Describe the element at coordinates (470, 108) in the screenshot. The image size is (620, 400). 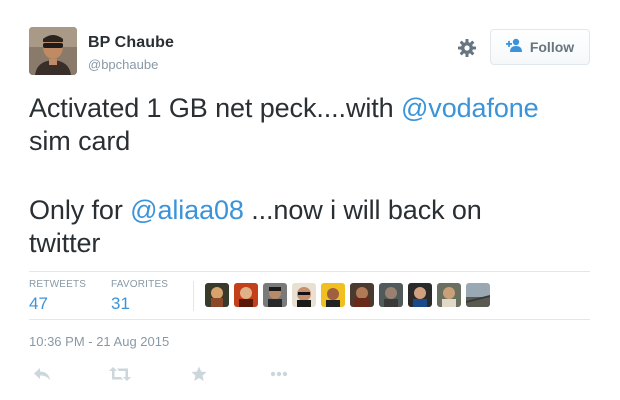
I see `mention-link: @vodafone` at that location.